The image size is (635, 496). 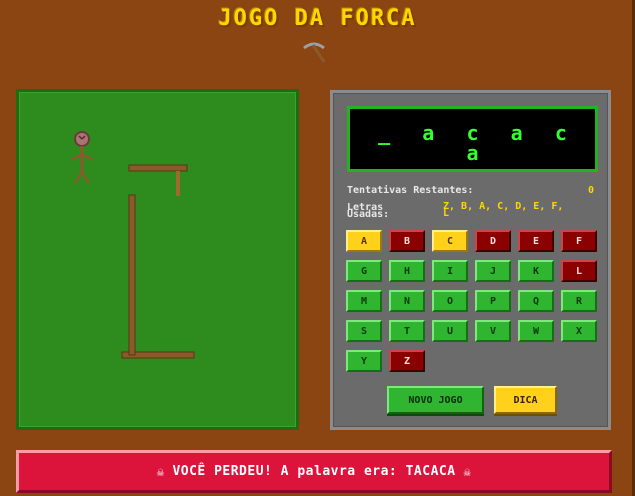 I want to click on letter-key-h: H, so click(x=407, y=271).